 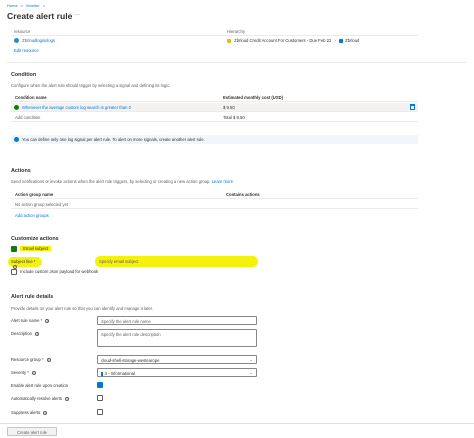 What do you see at coordinates (32, 297) in the screenshot?
I see `details-heading: Alert rule details` at bounding box center [32, 297].